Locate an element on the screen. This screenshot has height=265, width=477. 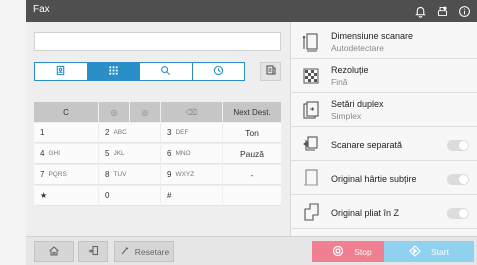
wifi-printer-icon is located at coordinates (442, 11).